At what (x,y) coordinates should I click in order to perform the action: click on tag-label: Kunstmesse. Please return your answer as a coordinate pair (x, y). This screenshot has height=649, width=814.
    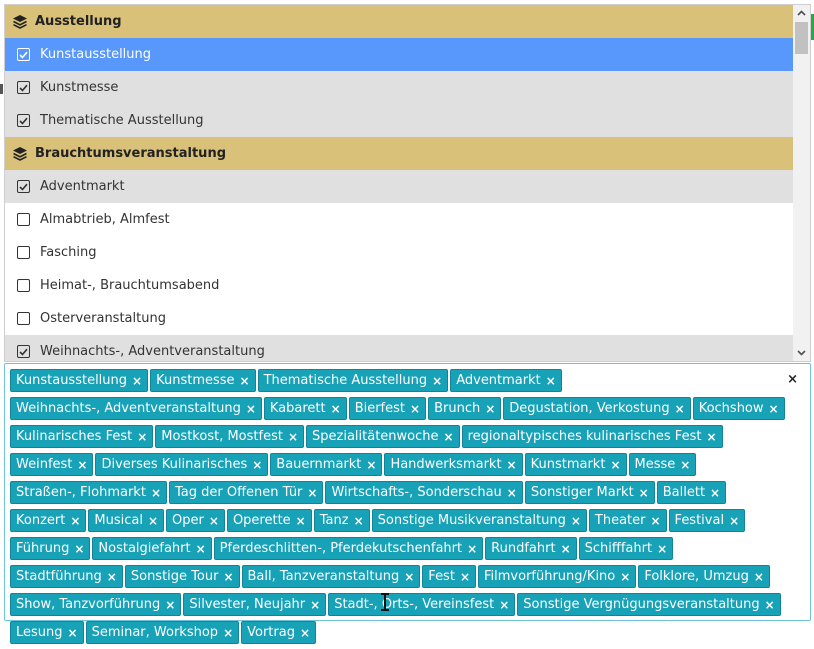
    Looking at the image, I should click on (195, 380).